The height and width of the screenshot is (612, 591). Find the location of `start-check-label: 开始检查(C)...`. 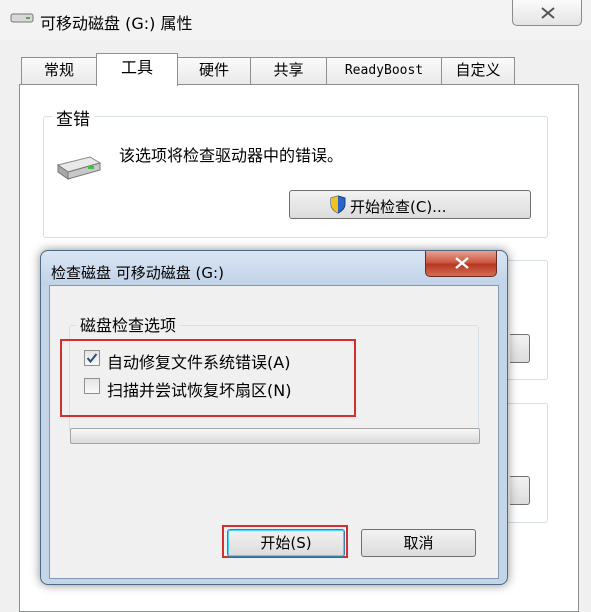

start-check-label: 开始检查(C)... is located at coordinates (398, 207).